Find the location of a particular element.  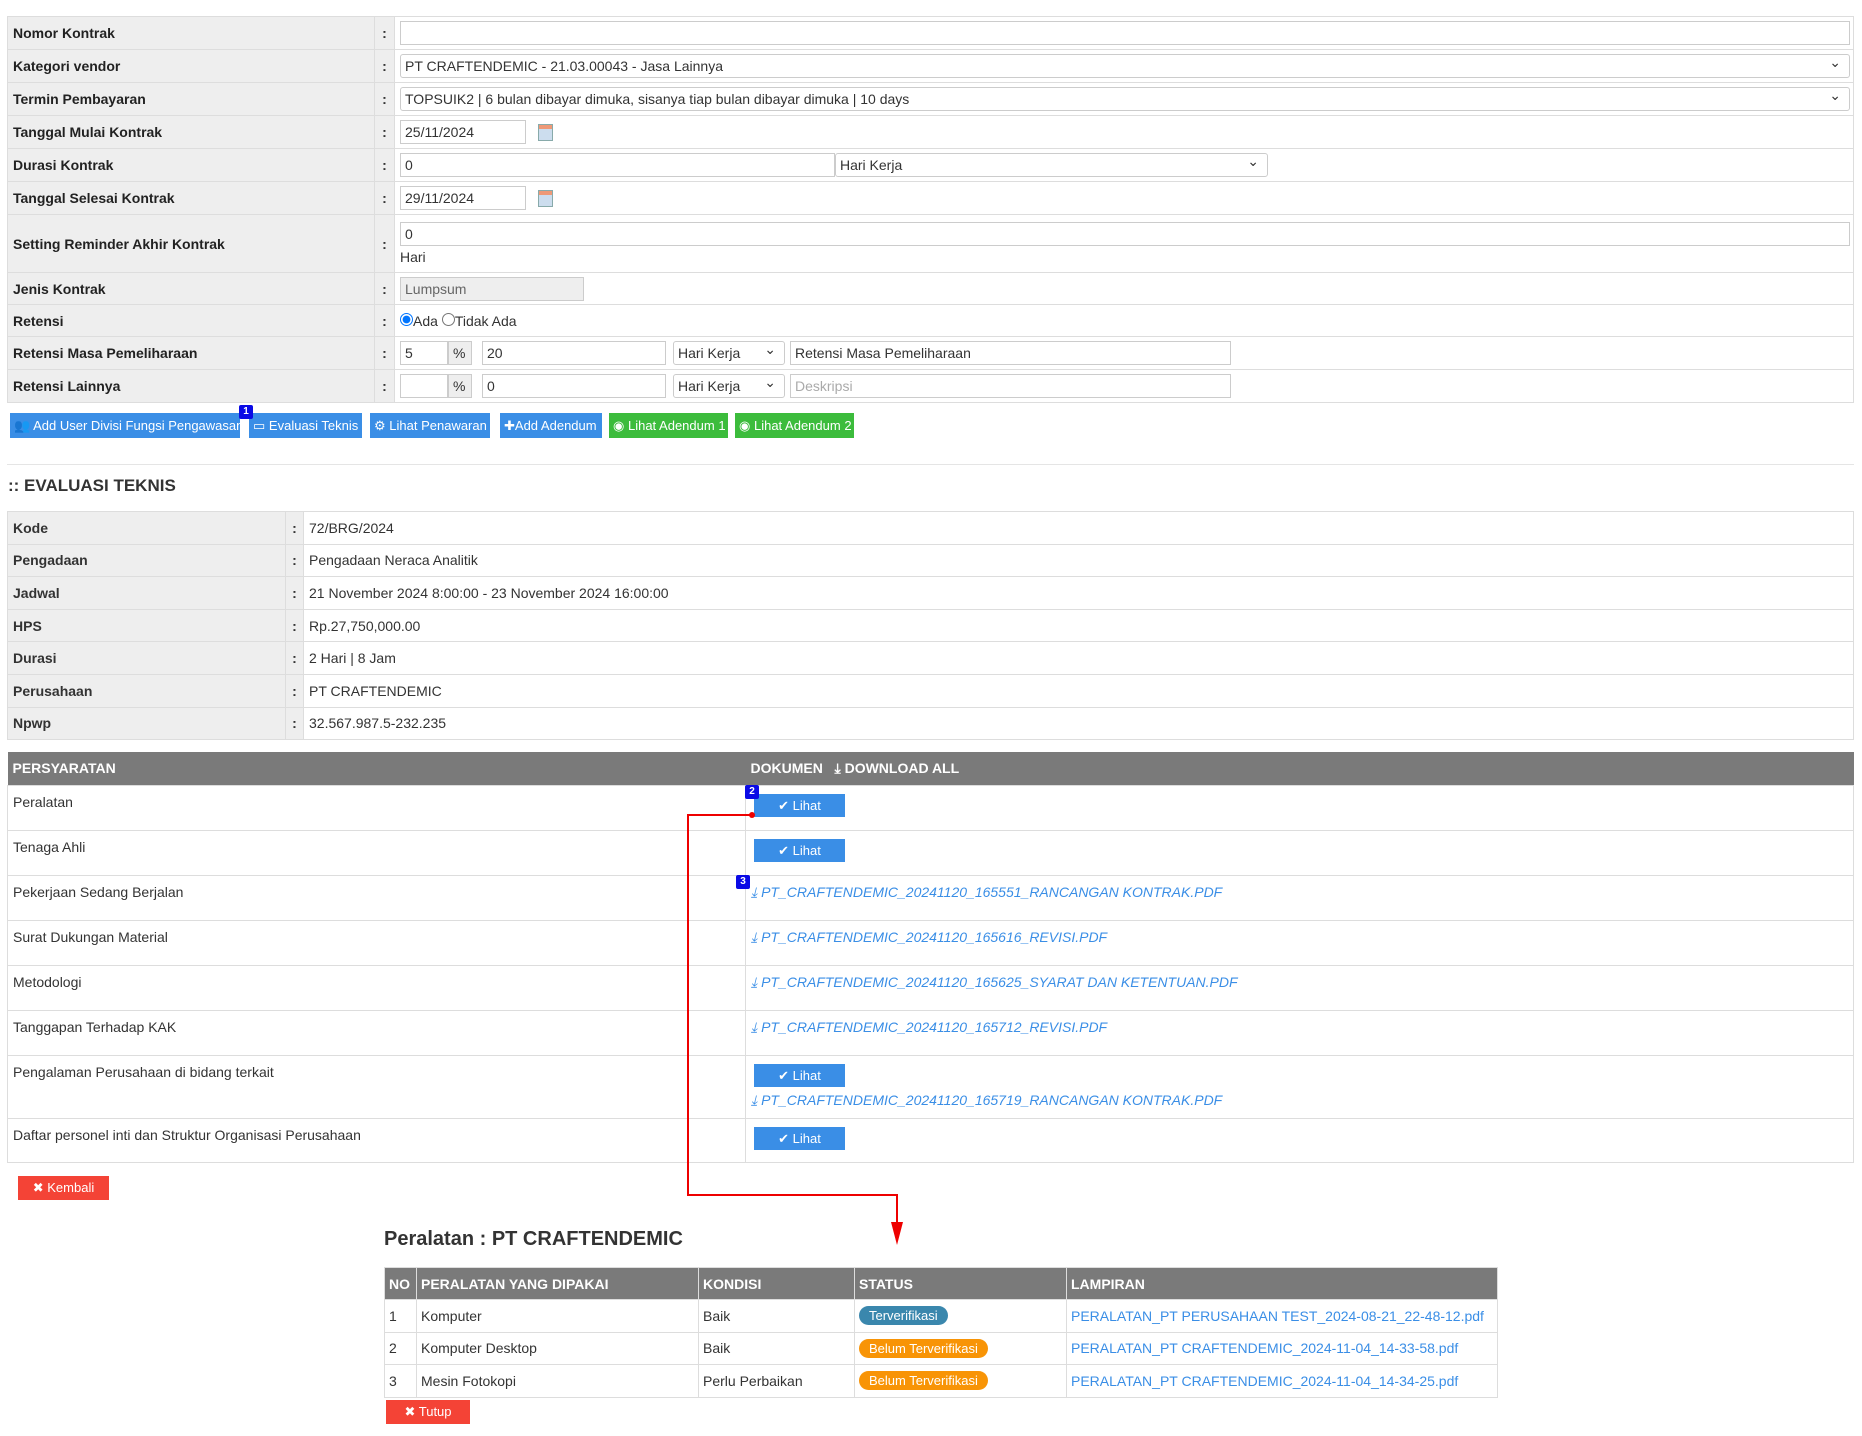

marker-badge: 3 is located at coordinates (743, 882).